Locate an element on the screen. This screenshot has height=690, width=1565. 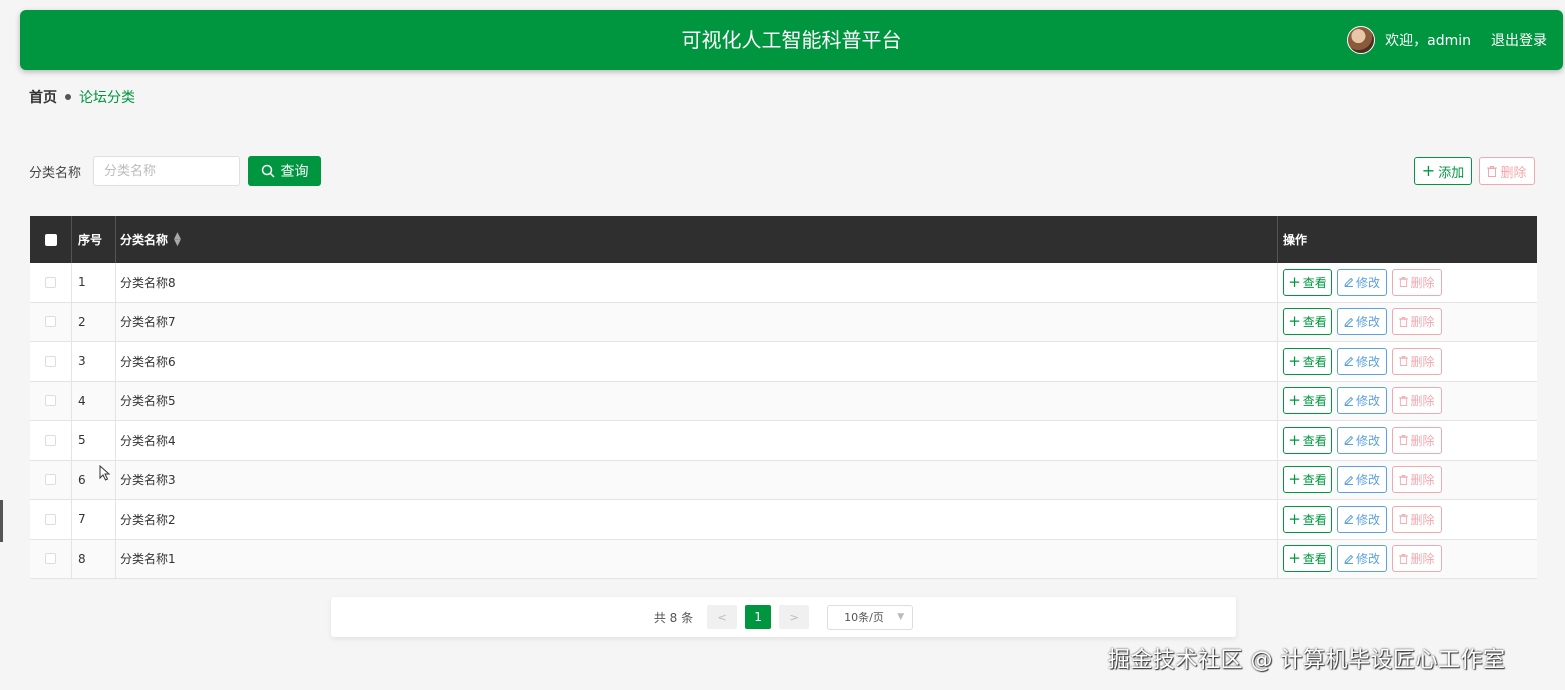
row-name: 分类名称4 is located at coordinates (697, 440).